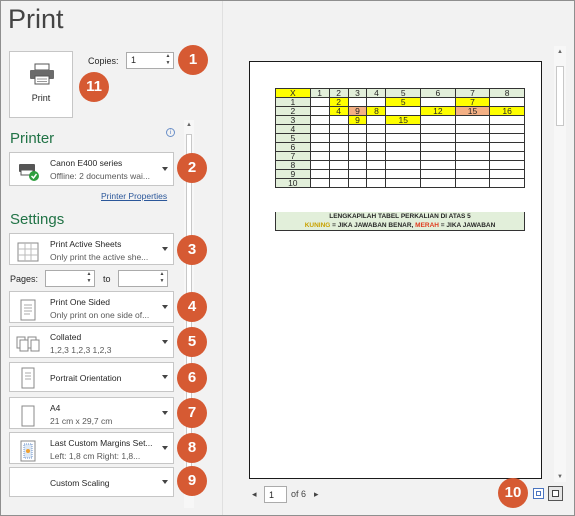  I want to click on table-header-cell: 4, so click(376, 93).